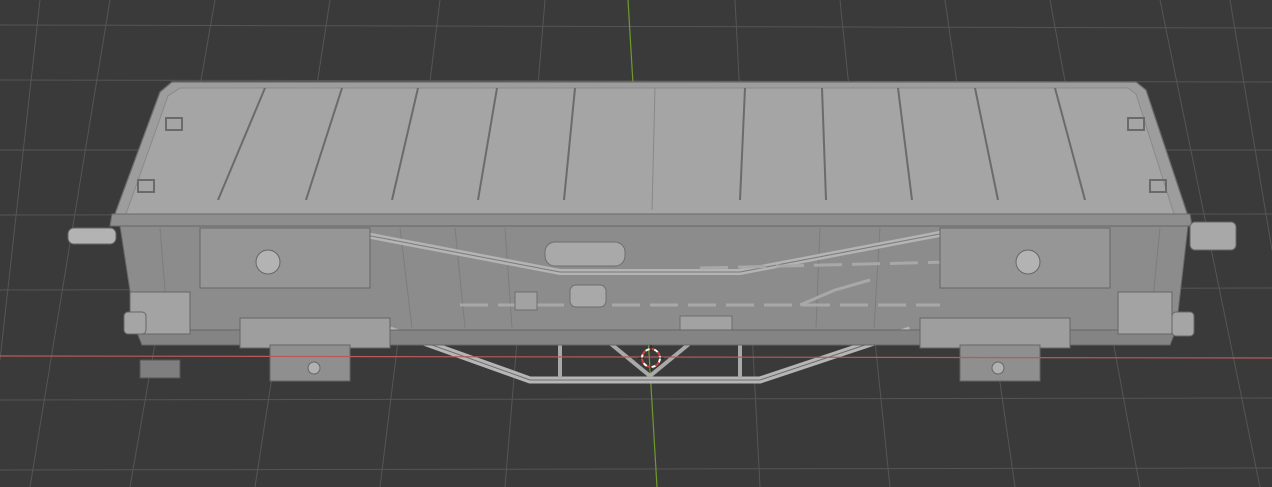 This screenshot has height=487, width=1272. What do you see at coordinates (636, 357) in the screenshot?
I see `x-axis-line` at bounding box center [636, 357].